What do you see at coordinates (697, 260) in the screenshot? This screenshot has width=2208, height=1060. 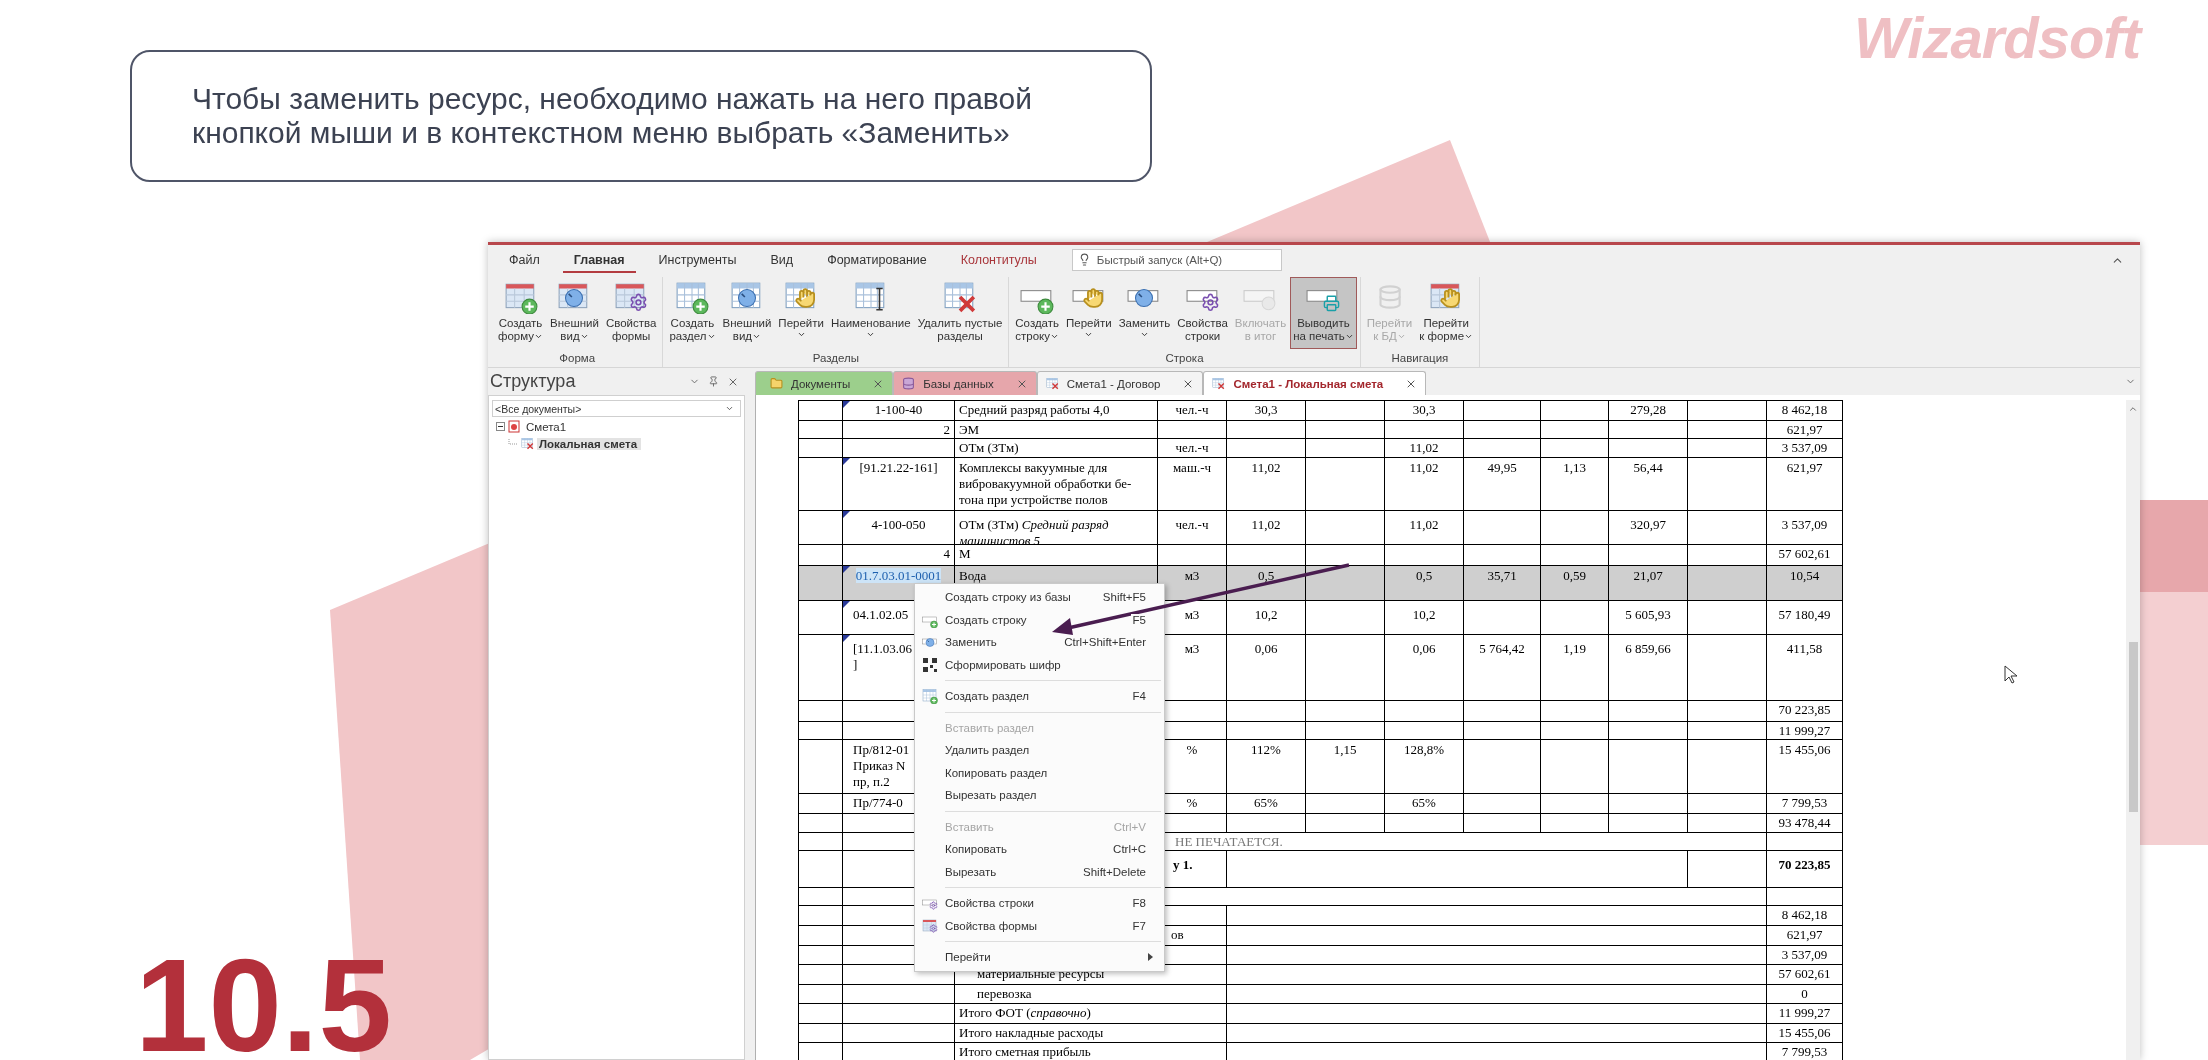 I see `ribbon-tab: Инструменты` at bounding box center [697, 260].